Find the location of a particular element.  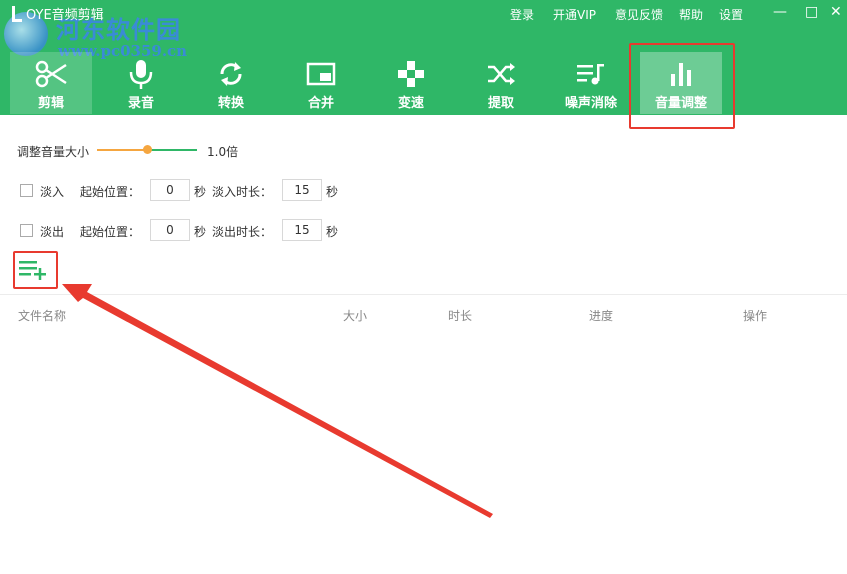

tab-speed: 变速 is located at coordinates (411, 83).